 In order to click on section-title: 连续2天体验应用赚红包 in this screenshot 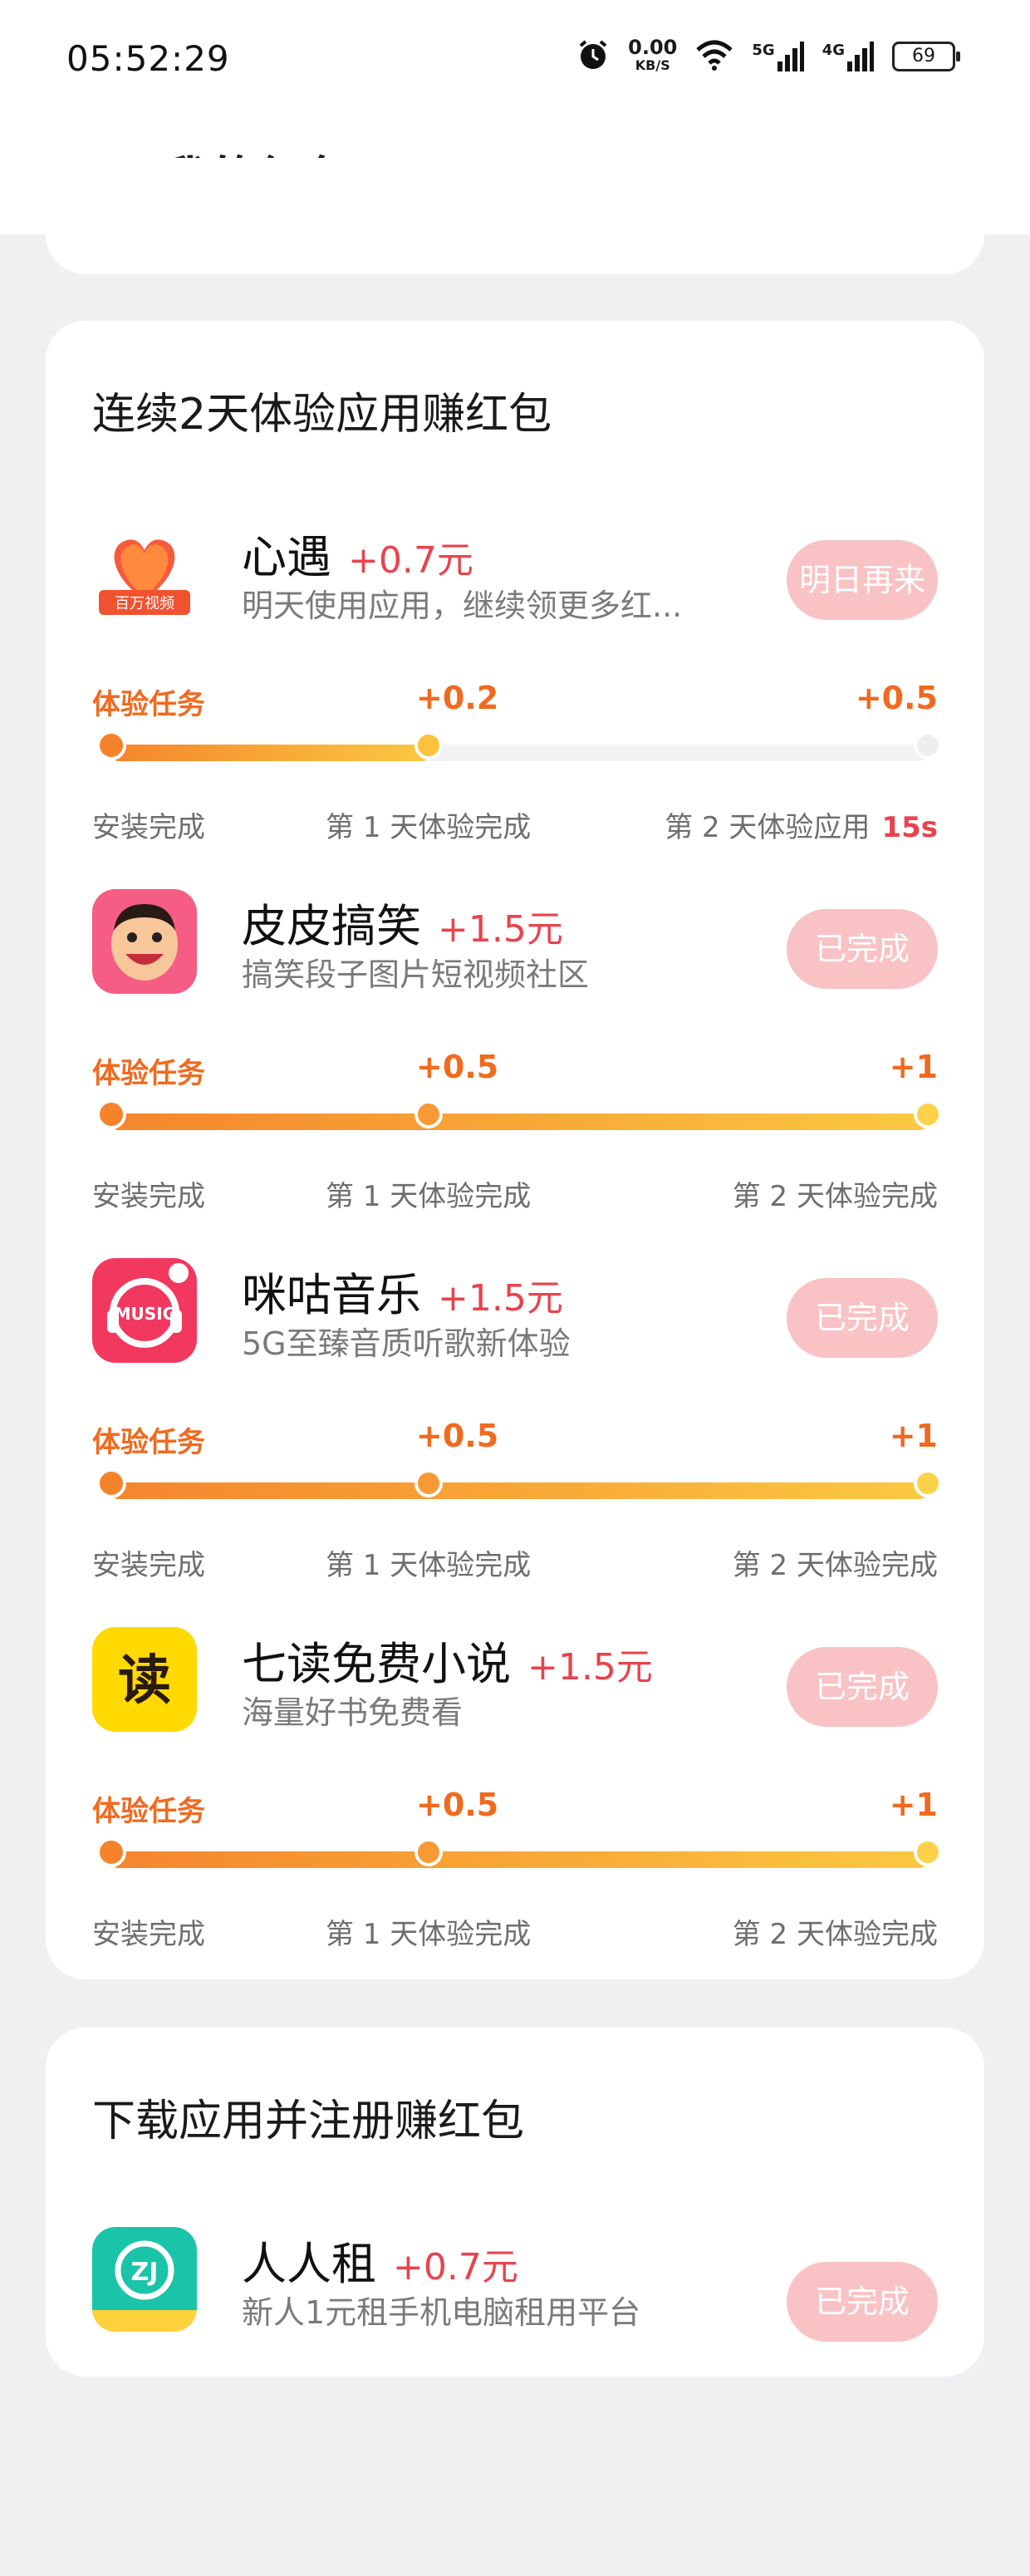, I will do `click(322, 415)`.